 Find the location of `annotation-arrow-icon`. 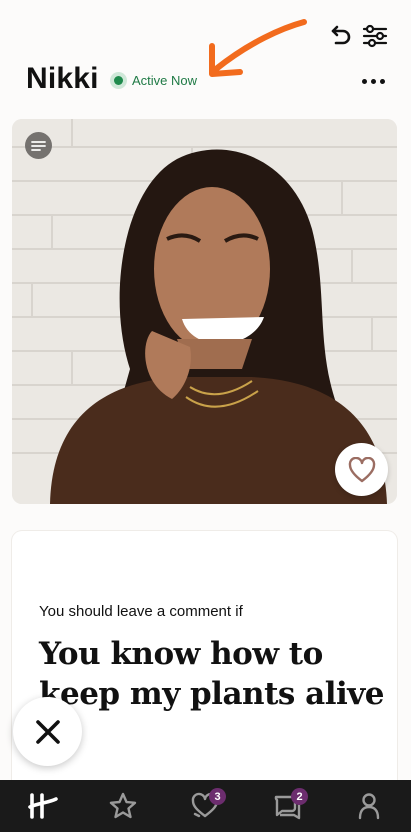

annotation-arrow-icon is located at coordinates (258, 48).